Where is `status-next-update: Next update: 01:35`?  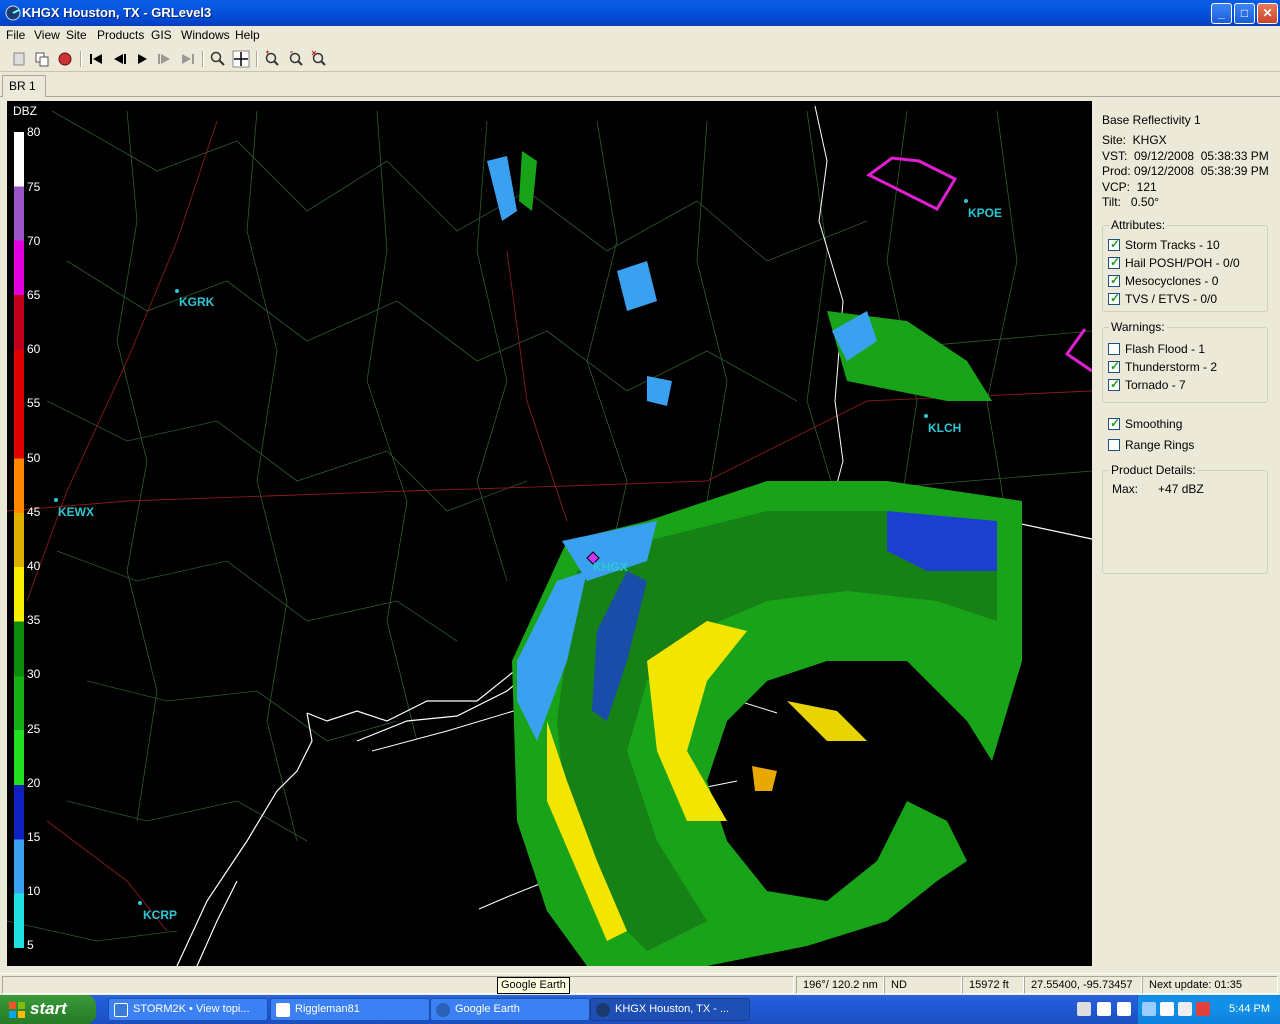
status-next-update: Next update: 01:35 is located at coordinates (1210, 985).